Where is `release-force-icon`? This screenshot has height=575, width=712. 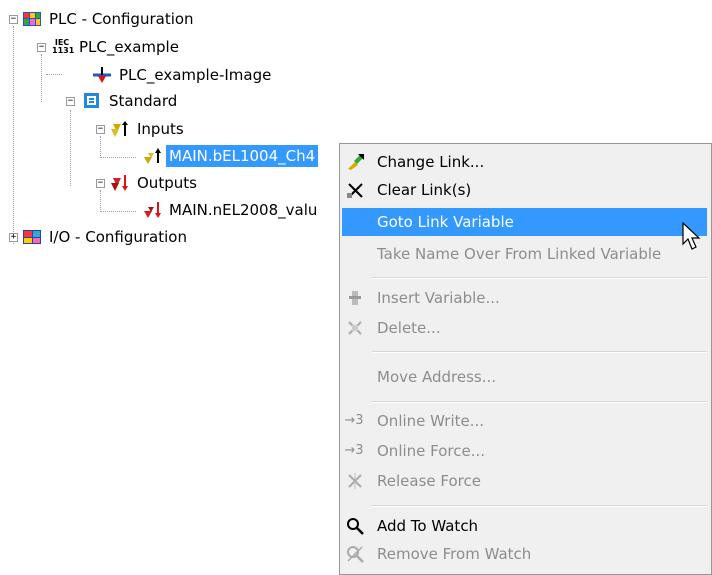
release-force-icon is located at coordinates (355, 481).